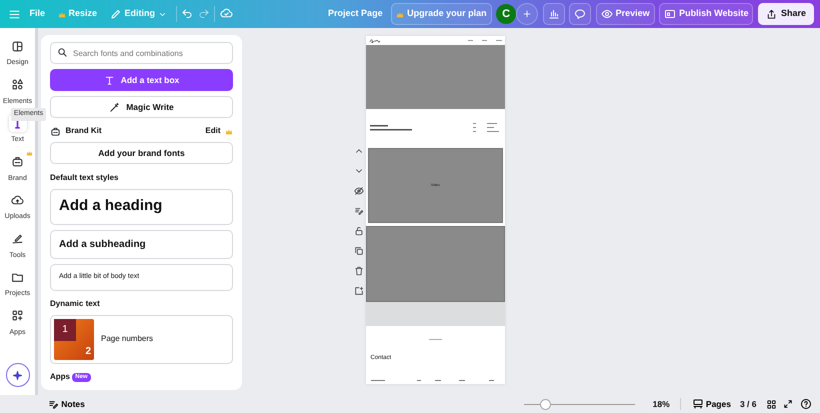 This screenshot has height=413, width=820. Describe the element at coordinates (127, 339) in the screenshot. I see `item-label: Page numbers` at that location.